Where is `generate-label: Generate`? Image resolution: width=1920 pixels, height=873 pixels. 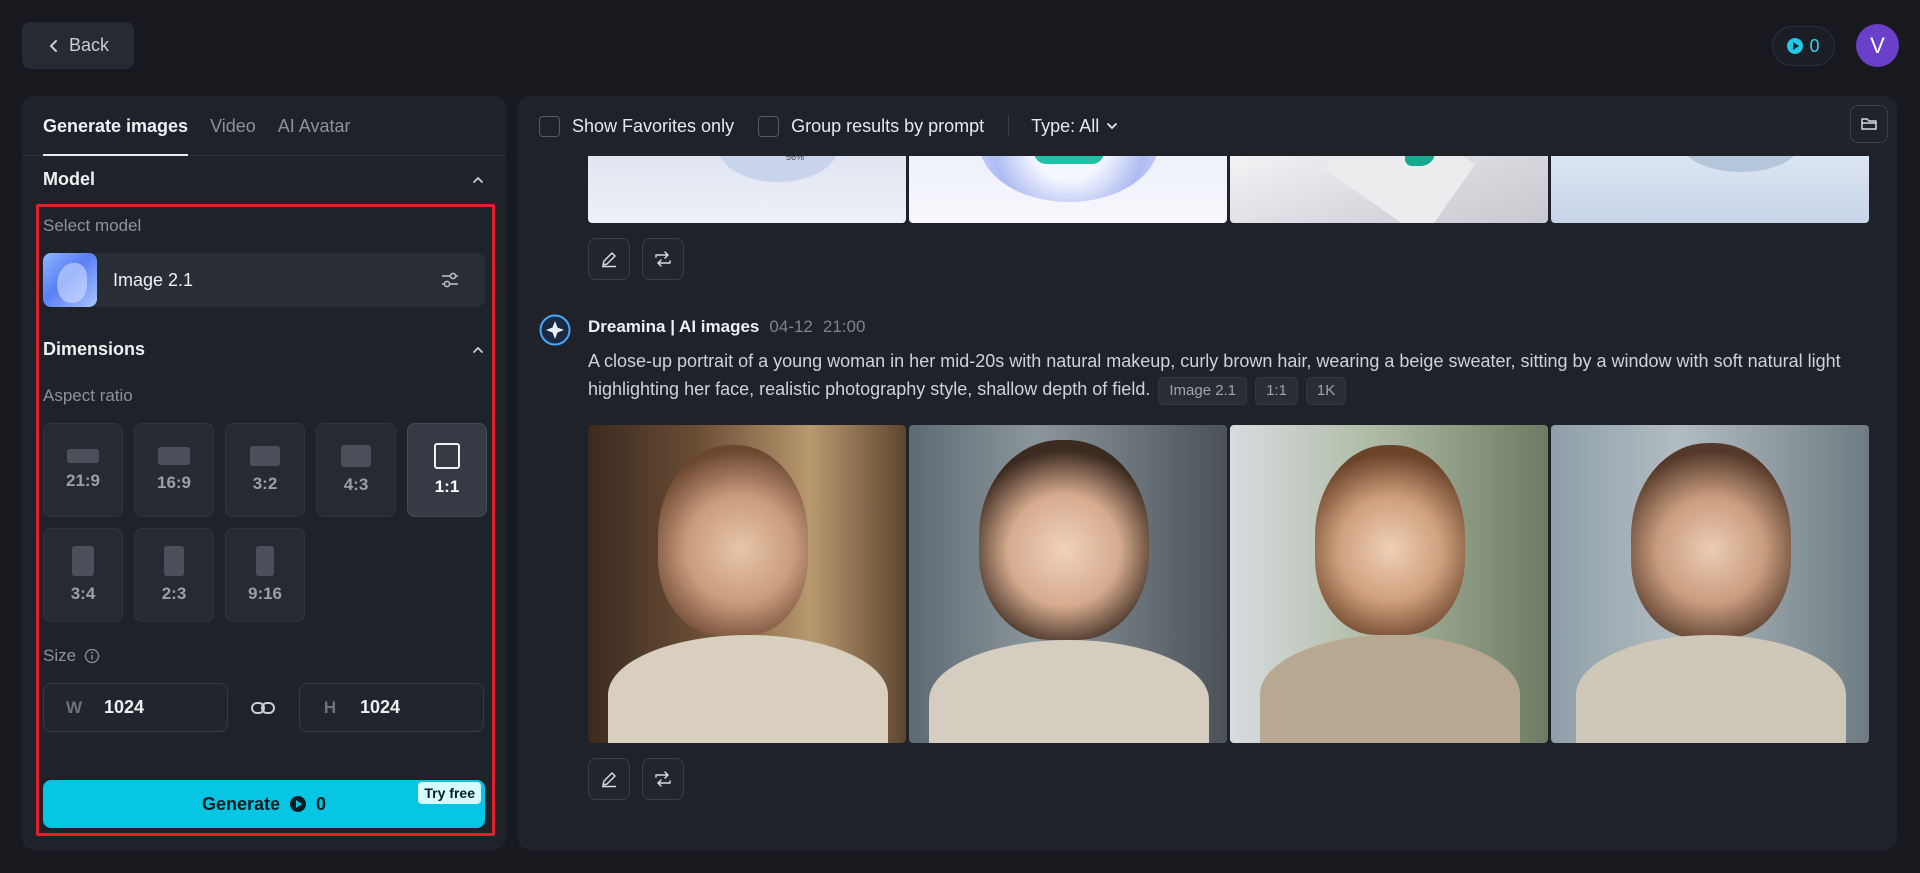
generate-label: Generate is located at coordinates (241, 803).